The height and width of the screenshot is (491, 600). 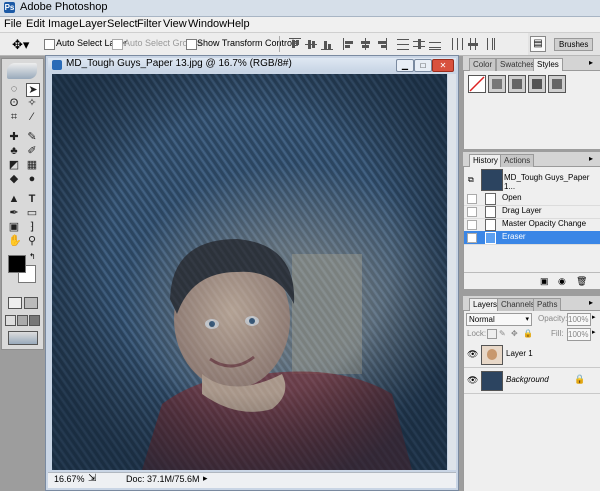 I want to click on distribute-right-icon, so click(x=489, y=44).